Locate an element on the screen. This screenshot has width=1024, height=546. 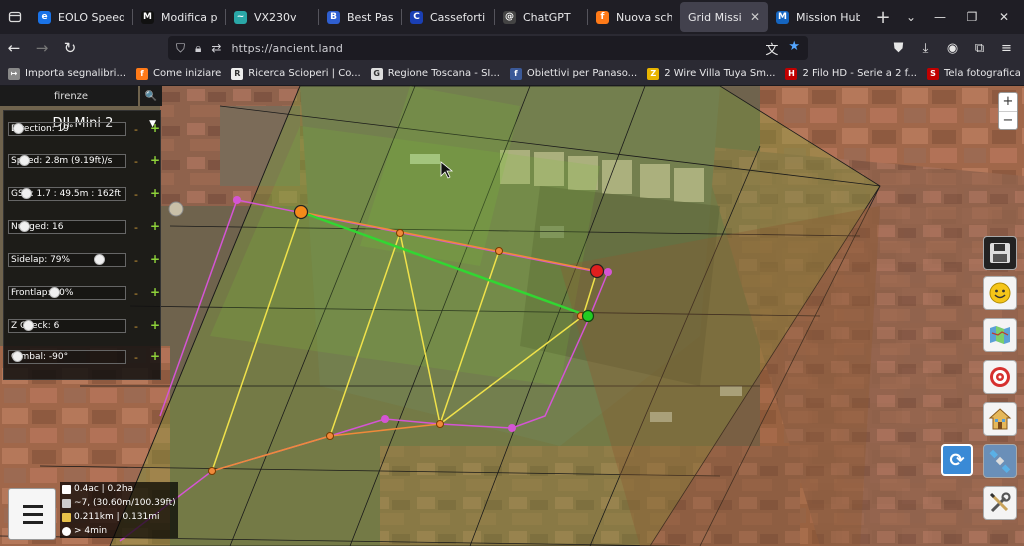
tools-button is located at coordinates (1000, 503).